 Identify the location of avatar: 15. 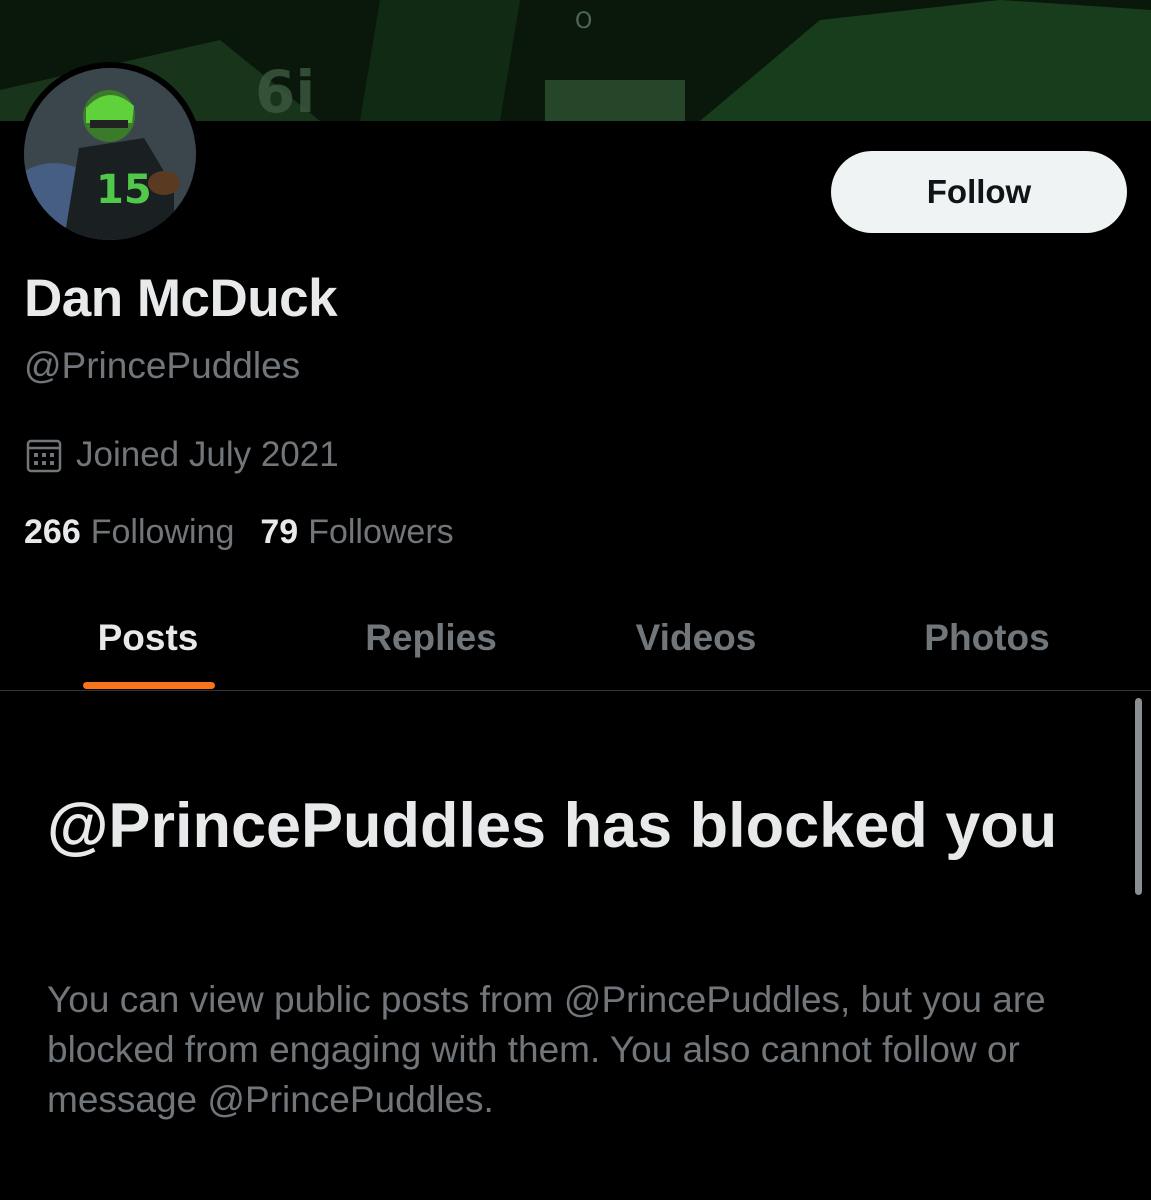
(110, 154).